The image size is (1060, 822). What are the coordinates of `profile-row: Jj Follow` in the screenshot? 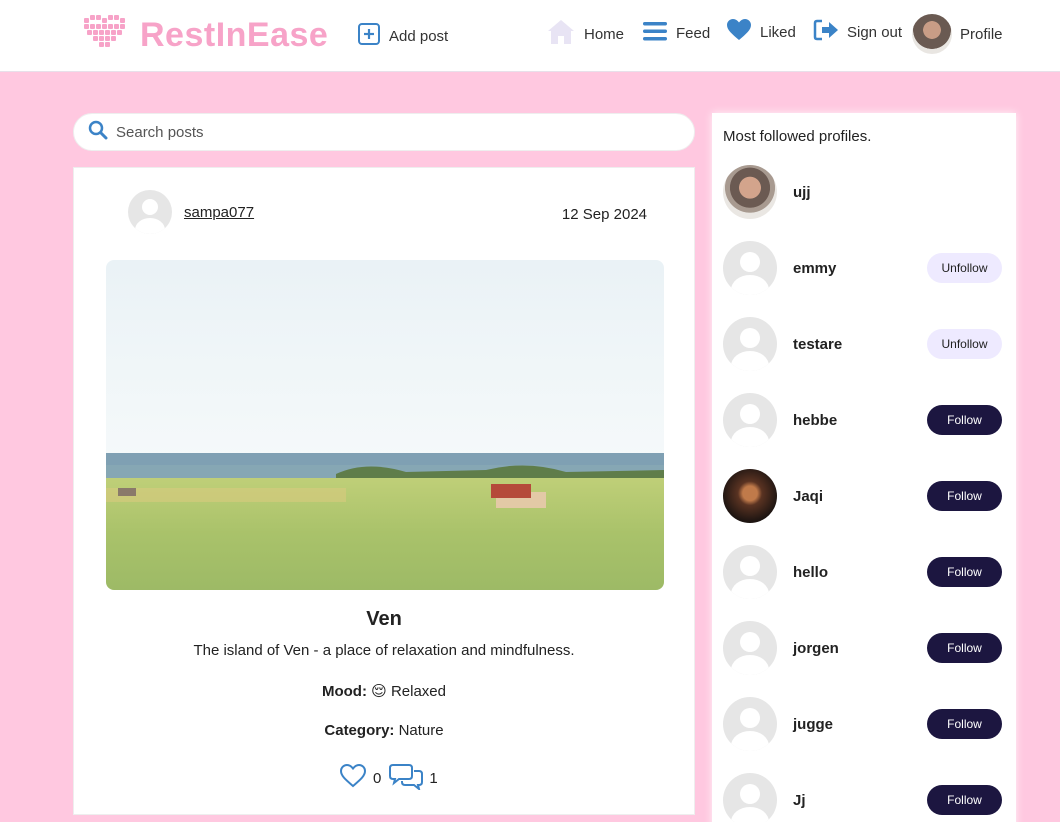 It's located at (863, 797).